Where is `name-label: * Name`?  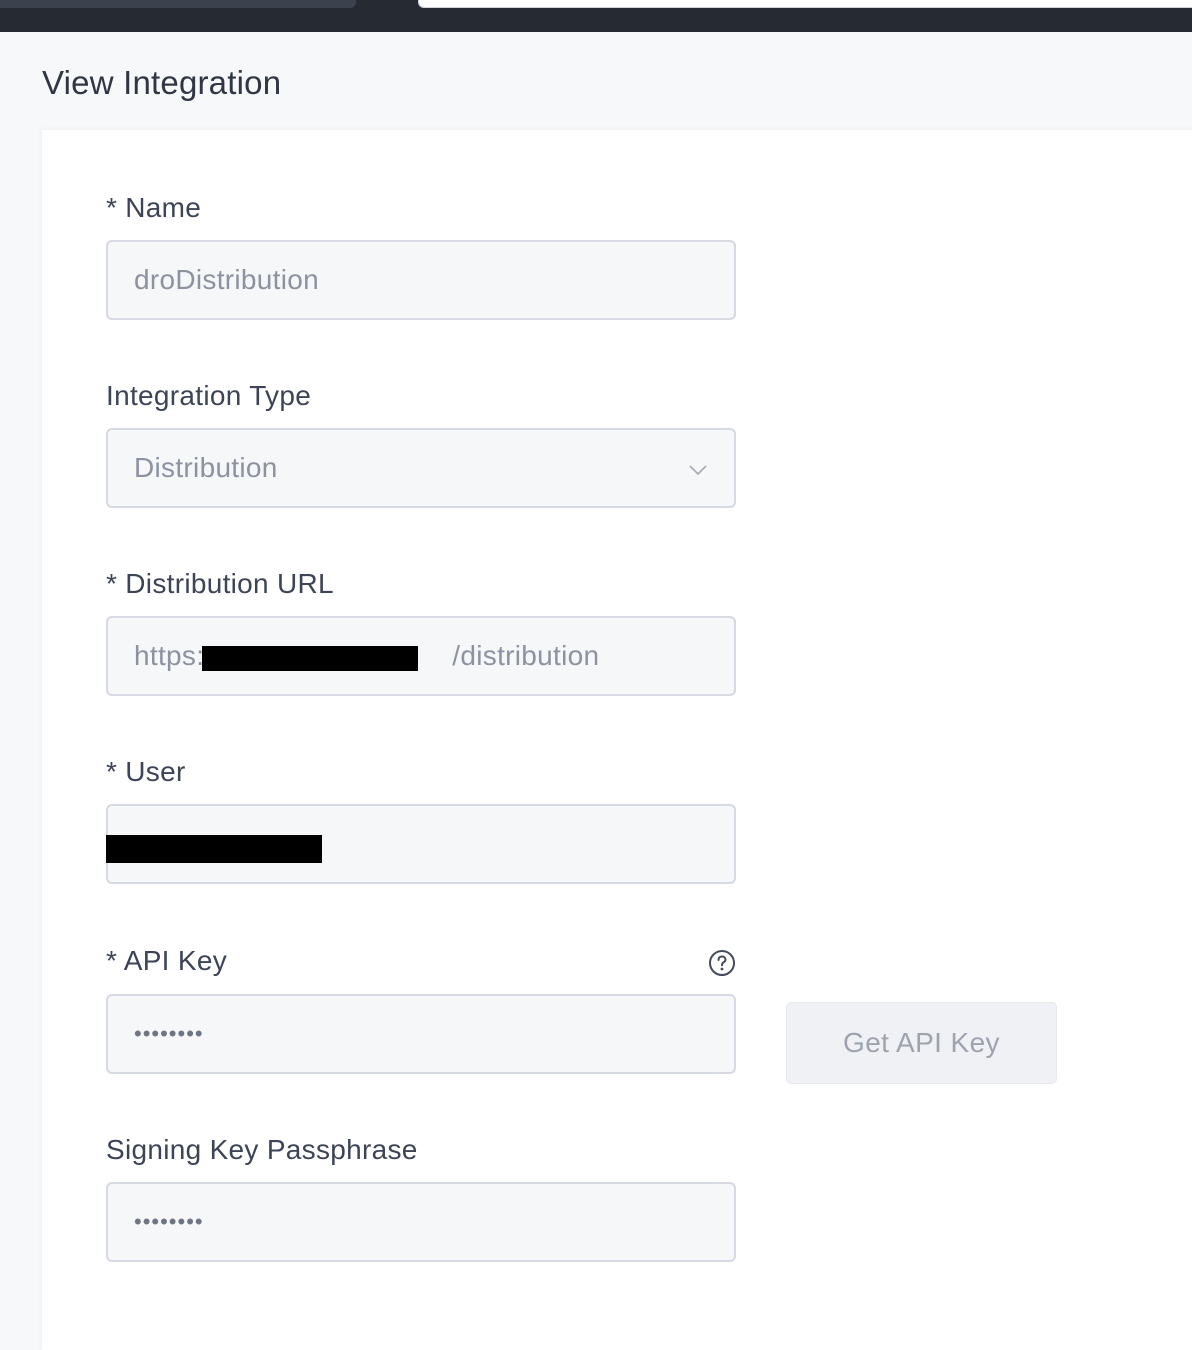
name-label: * Name is located at coordinates (154, 207).